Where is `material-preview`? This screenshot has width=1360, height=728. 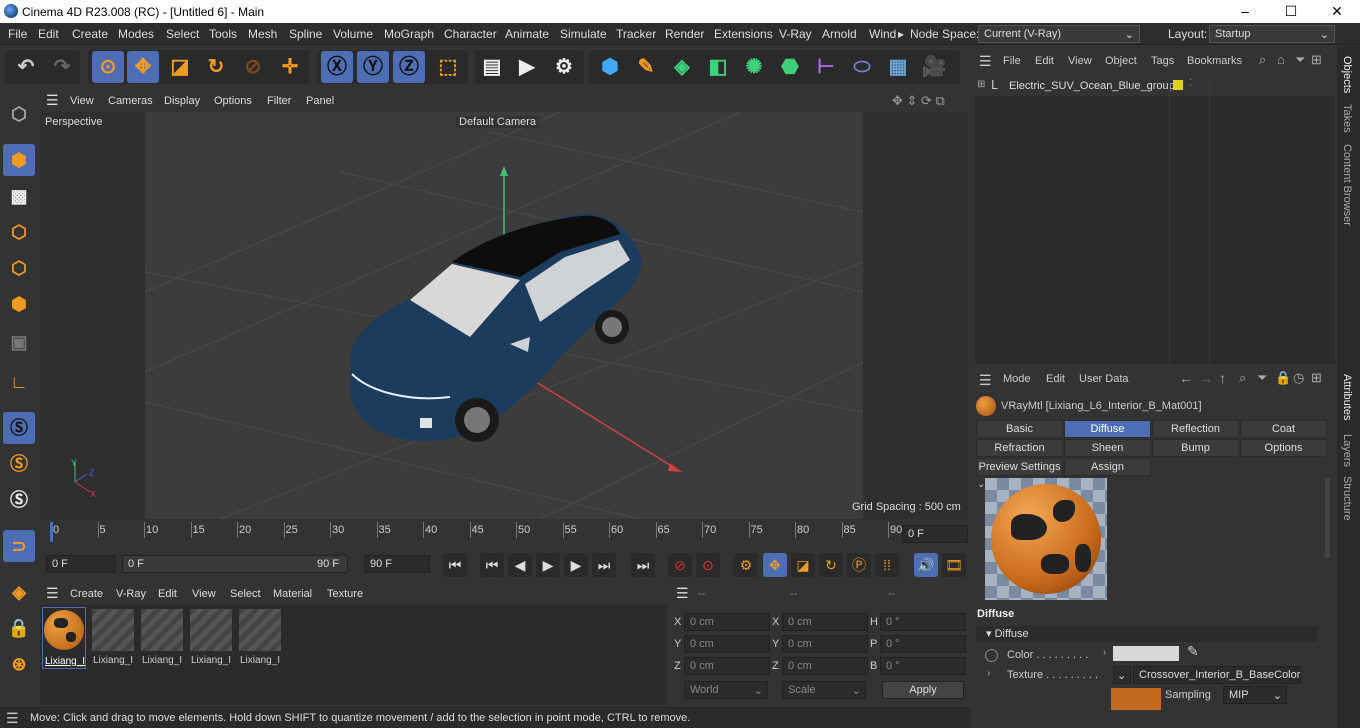 material-preview is located at coordinates (1046, 539).